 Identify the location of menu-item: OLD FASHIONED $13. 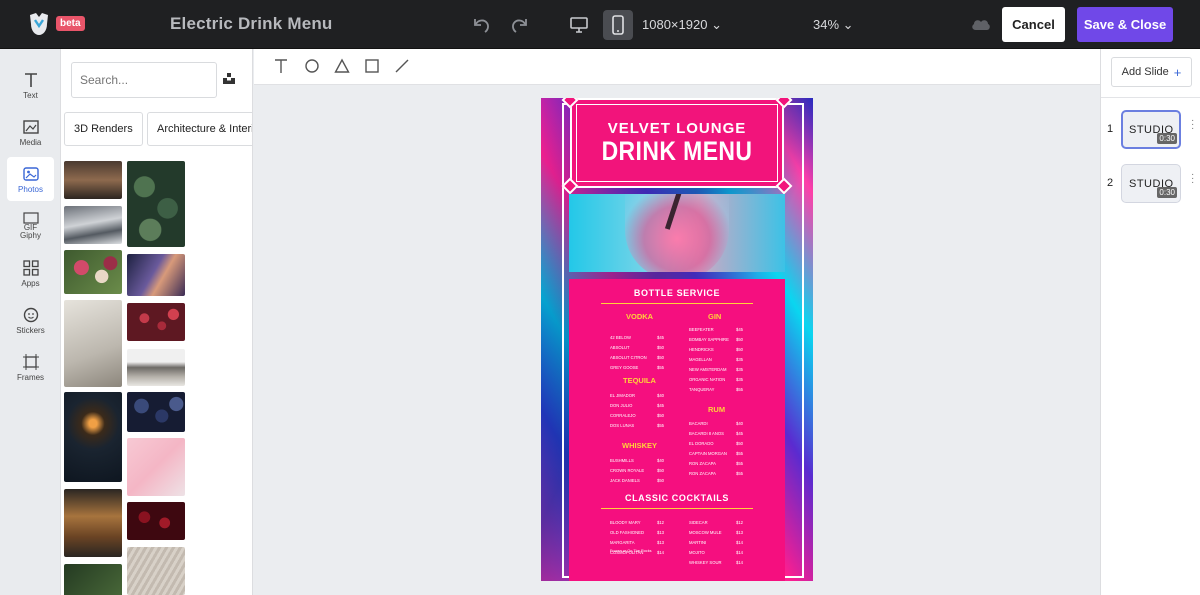
(637, 532).